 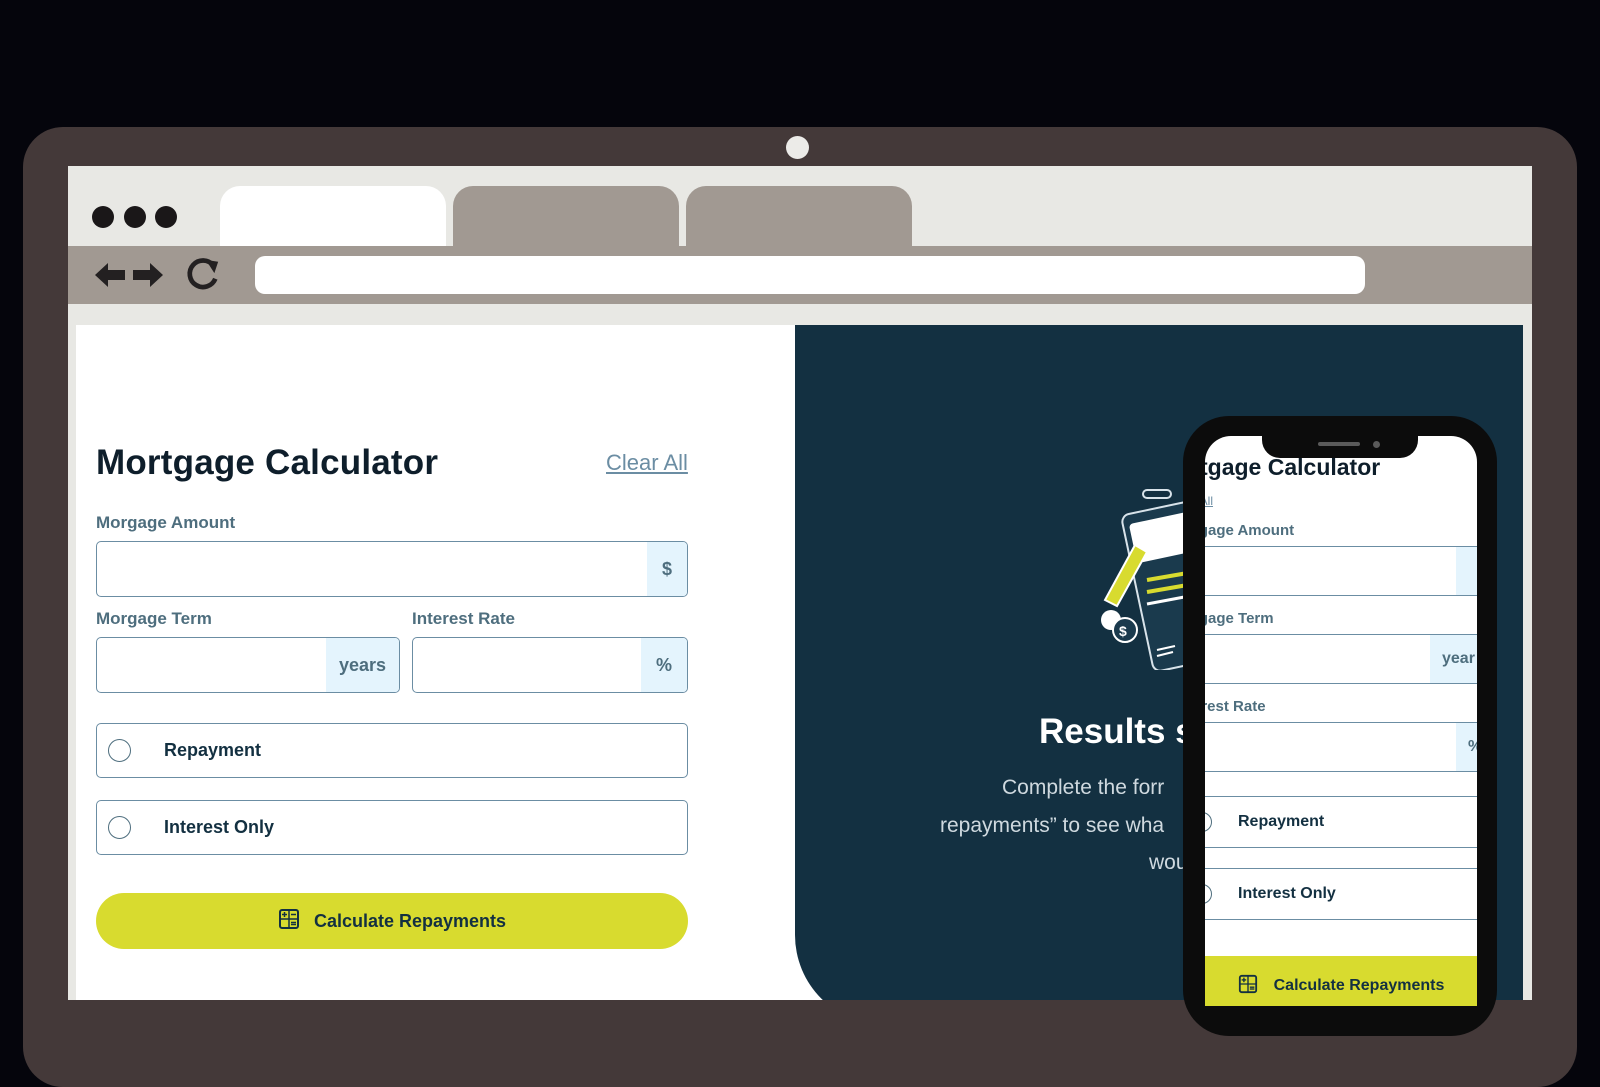 What do you see at coordinates (1341, 571) in the screenshot?
I see `mobile-mortgage-amount-field` at bounding box center [1341, 571].